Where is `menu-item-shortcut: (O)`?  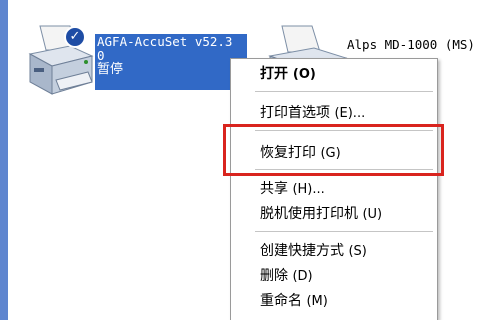
menu-item-shortcut: (O) is located at coordinates (304, 74).